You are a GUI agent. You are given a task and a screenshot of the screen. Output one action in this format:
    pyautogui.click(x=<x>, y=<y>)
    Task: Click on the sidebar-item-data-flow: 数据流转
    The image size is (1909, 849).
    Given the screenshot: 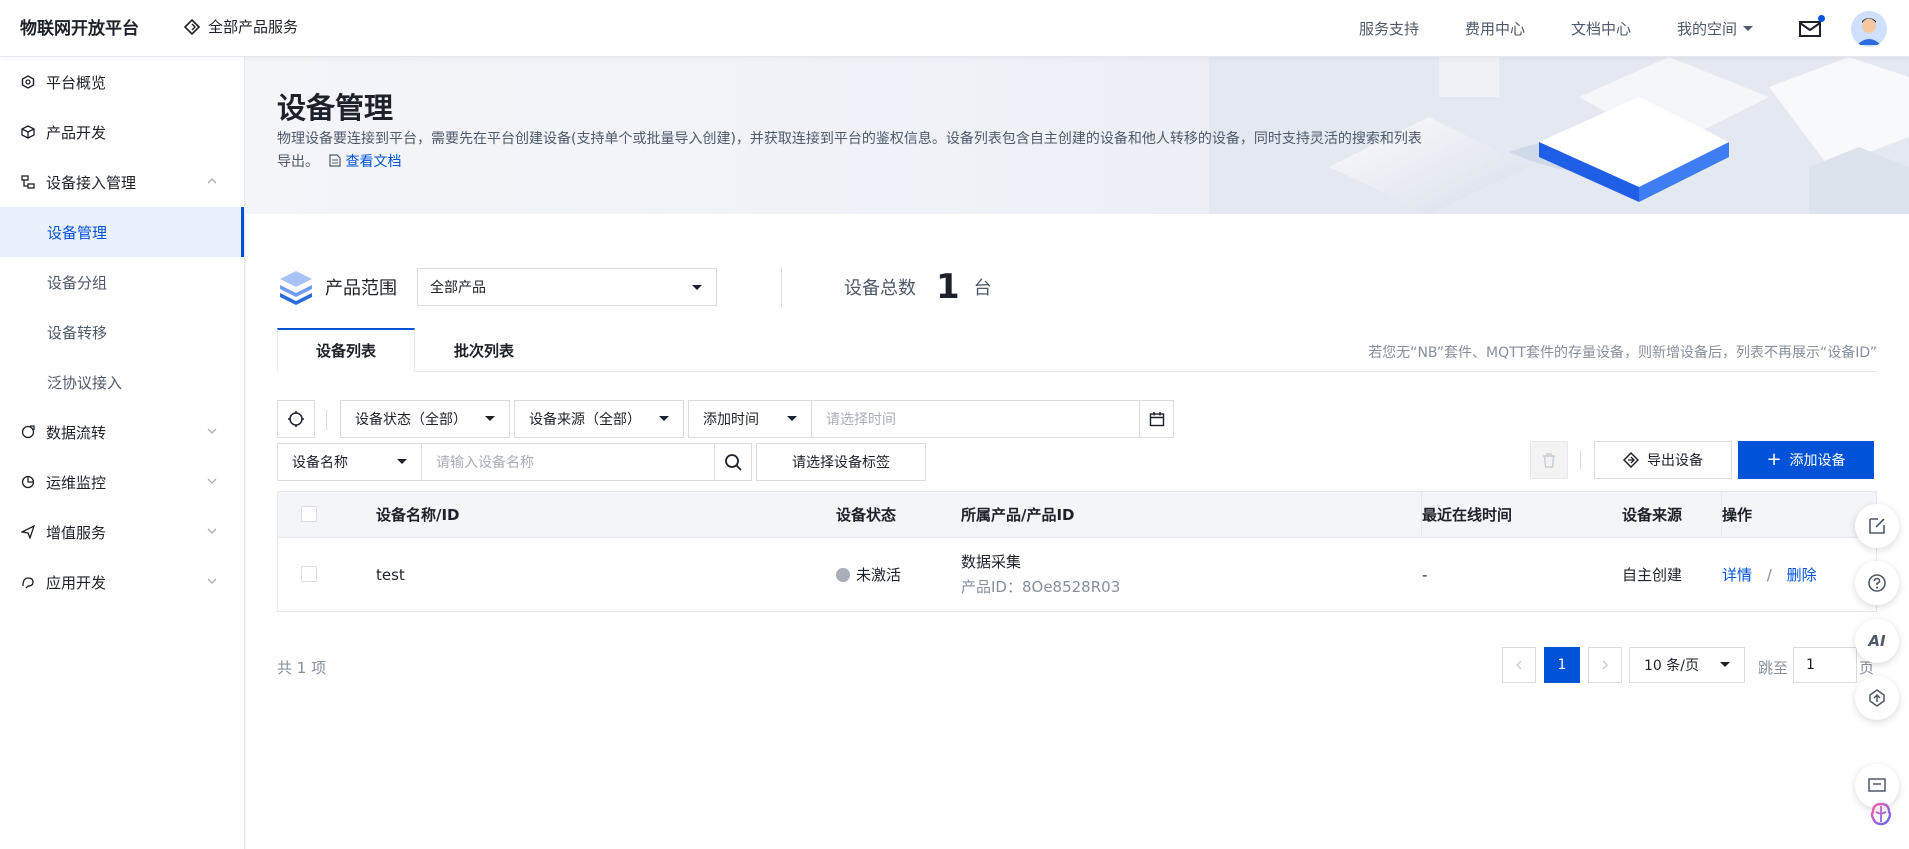 What is the action you would take?
    pyautogui.click(x=122, y=432)
    